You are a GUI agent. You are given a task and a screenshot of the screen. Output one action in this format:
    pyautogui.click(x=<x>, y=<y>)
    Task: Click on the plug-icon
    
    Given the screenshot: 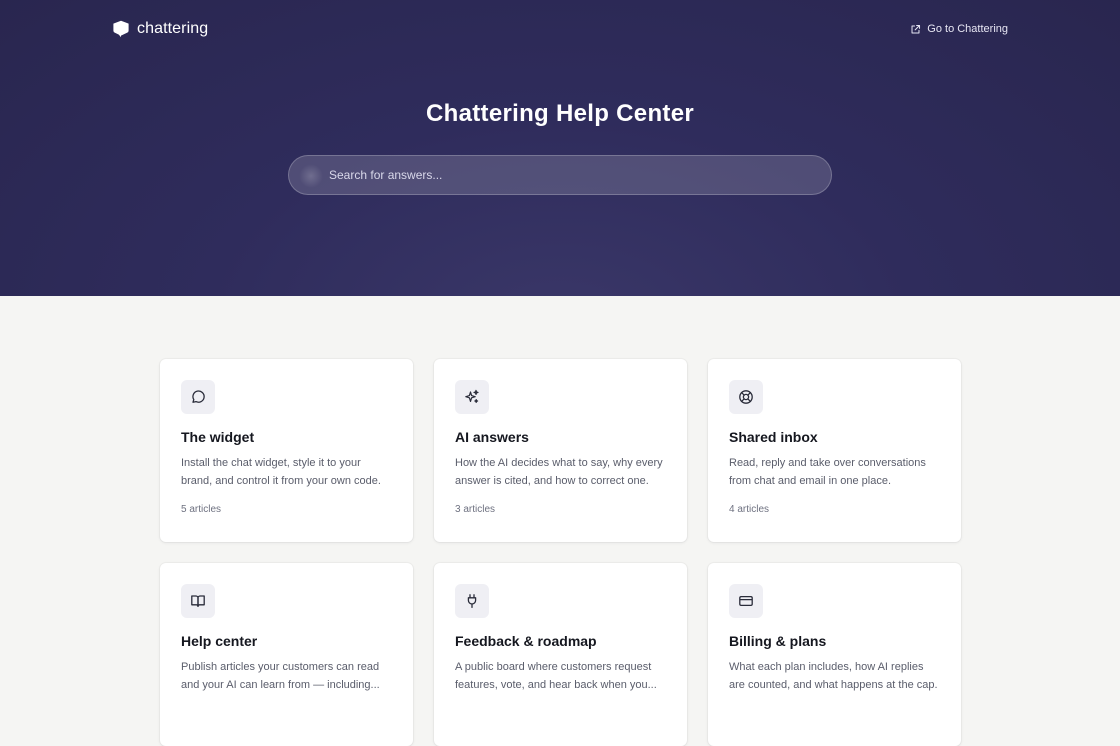 What is the action you would take?
    pyautogui.click(x=472, y=601)
    